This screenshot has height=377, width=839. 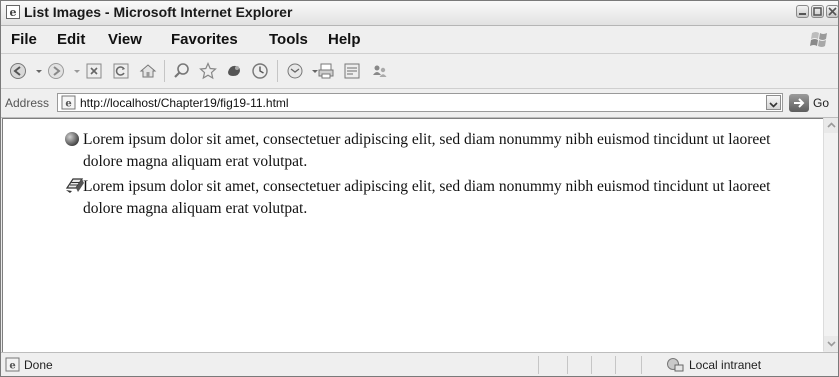 I want to click on history-button, so click(x=260, y=71).